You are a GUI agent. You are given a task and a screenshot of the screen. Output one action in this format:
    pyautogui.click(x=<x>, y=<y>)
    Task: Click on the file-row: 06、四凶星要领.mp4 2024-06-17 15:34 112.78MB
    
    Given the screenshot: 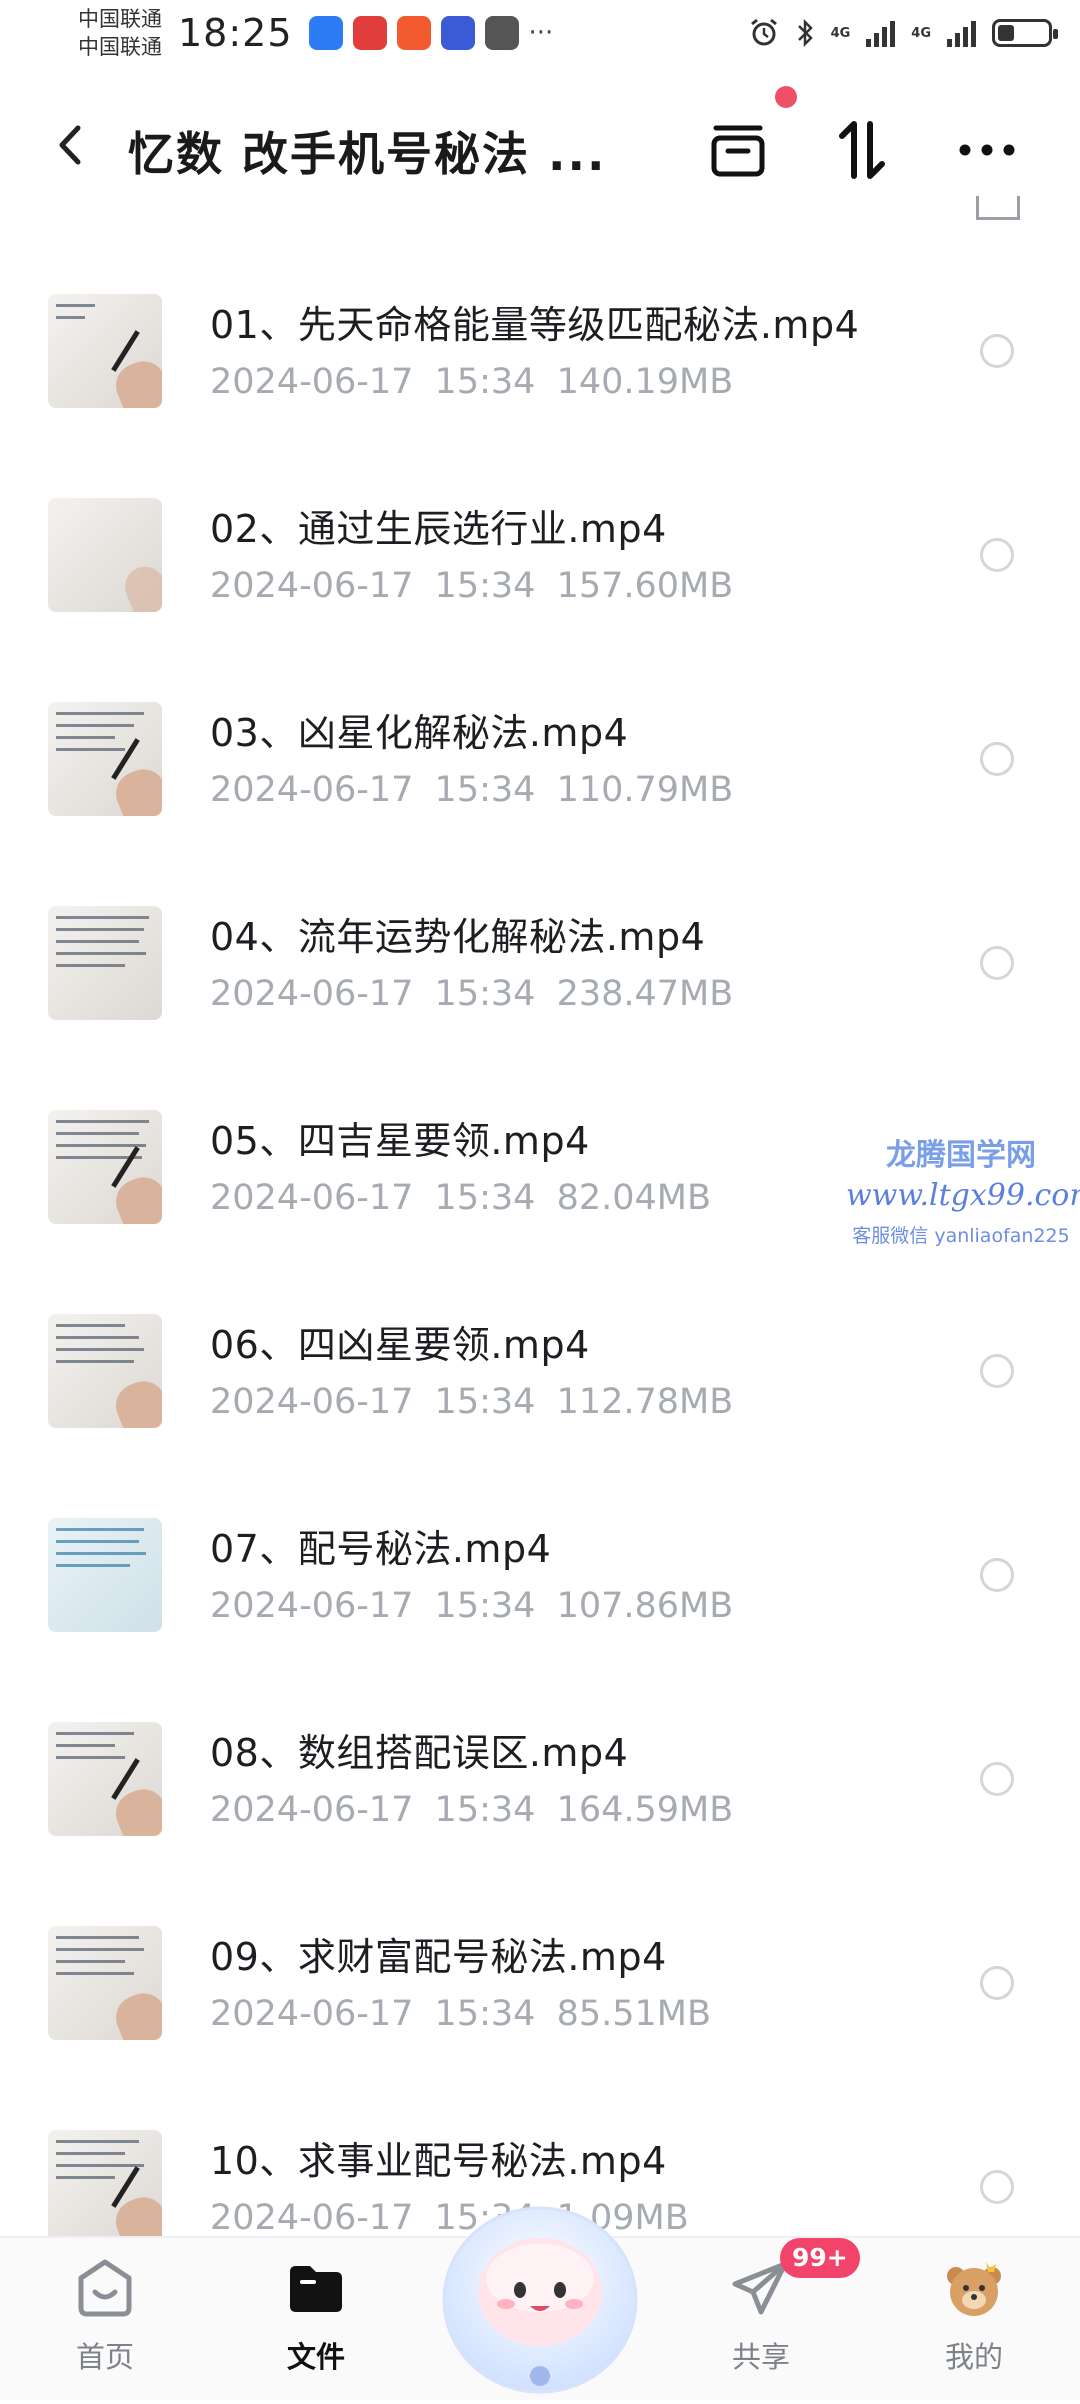 What is the action you would take?
    pyautogui.click(x=540, y=1366)
    